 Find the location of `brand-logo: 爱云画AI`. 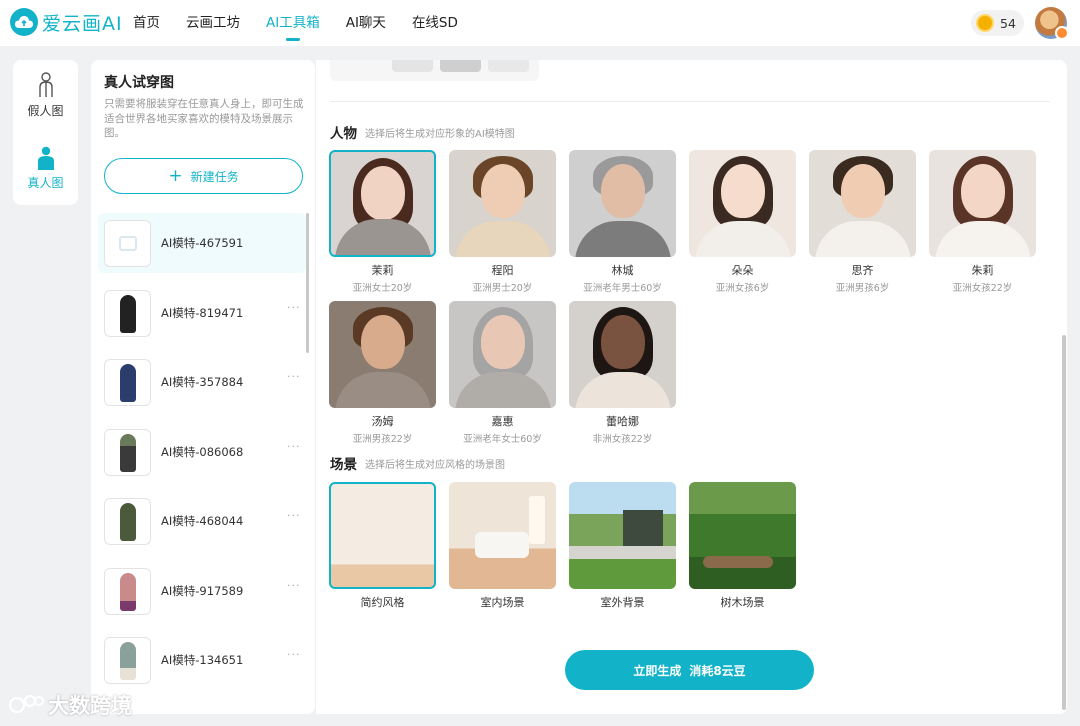

brand-logo: 爱云画AI is located at coordinates (66, 22).